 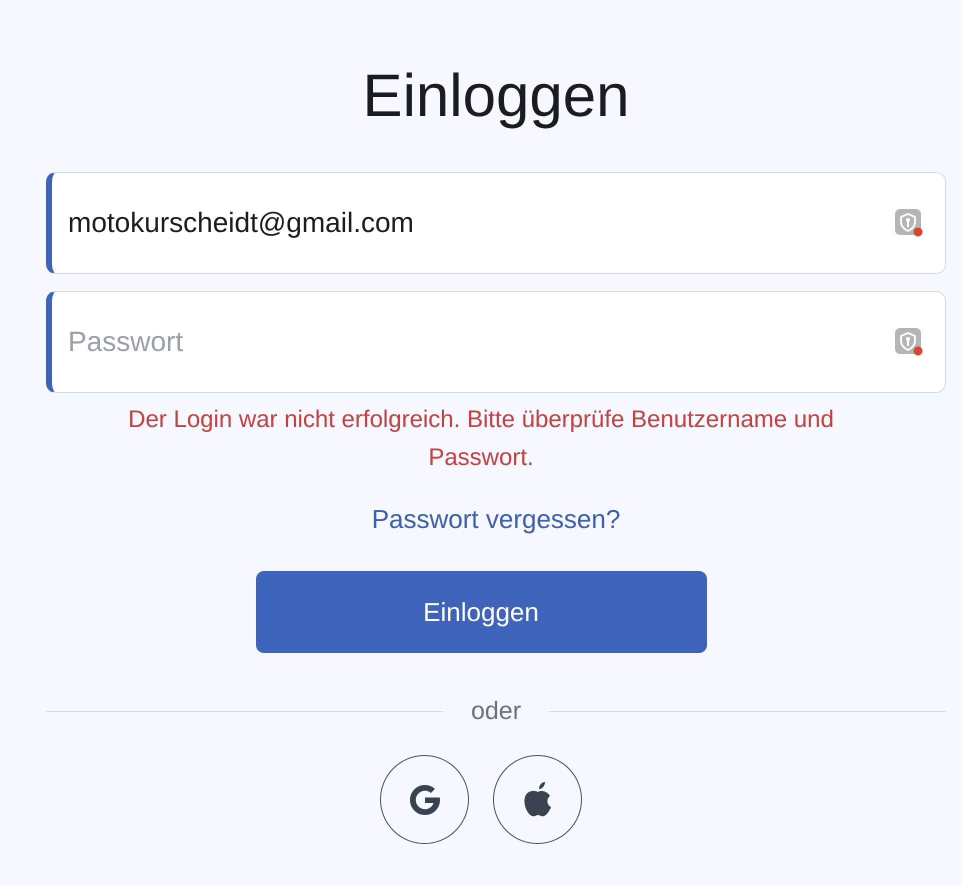 I want to click on divider-label: oder, so click(x=496, y=711).